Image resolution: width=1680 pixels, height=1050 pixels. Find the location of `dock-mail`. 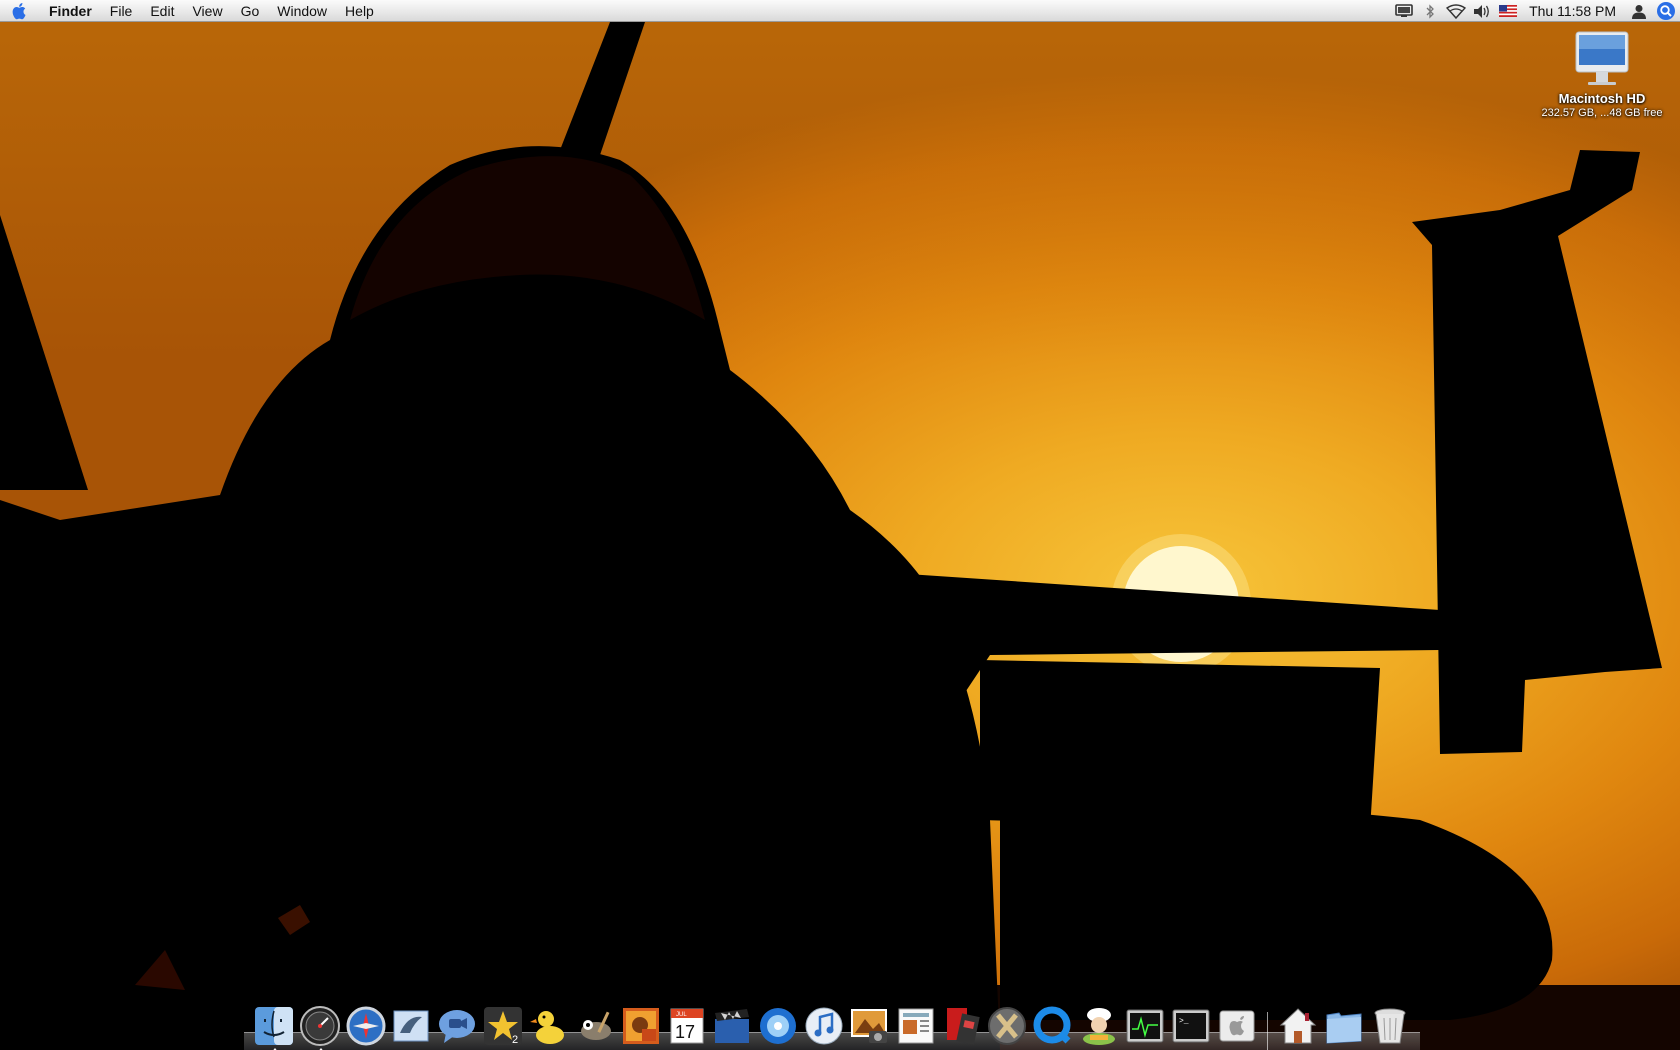

dock-mail is located at coordinates (412, 1026).